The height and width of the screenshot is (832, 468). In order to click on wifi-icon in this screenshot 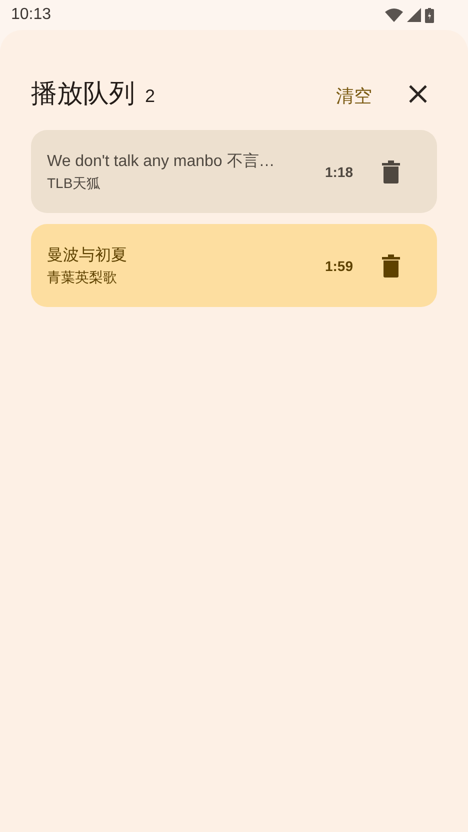, I will do `click(394, 15)`.